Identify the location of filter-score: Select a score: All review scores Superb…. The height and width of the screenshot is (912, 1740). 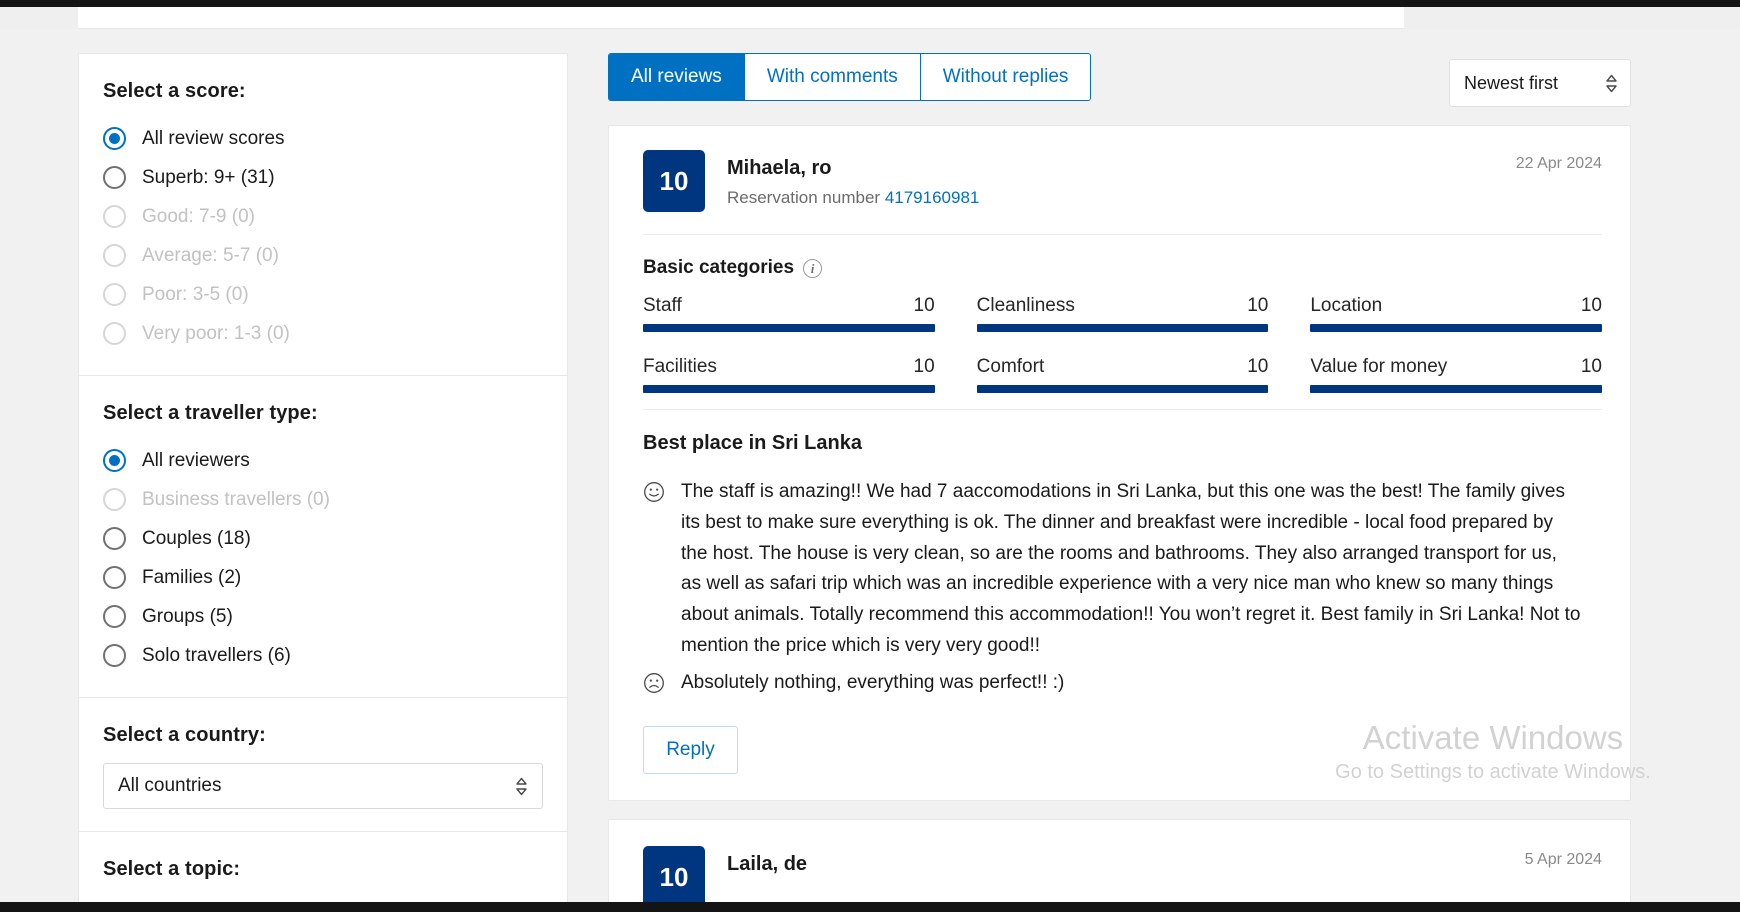
(323, 215).